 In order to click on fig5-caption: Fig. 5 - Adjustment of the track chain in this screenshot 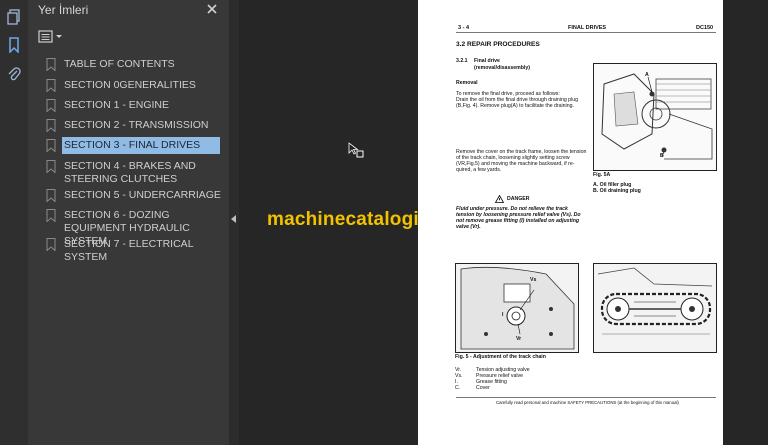, I will do `click(500, 357)`.